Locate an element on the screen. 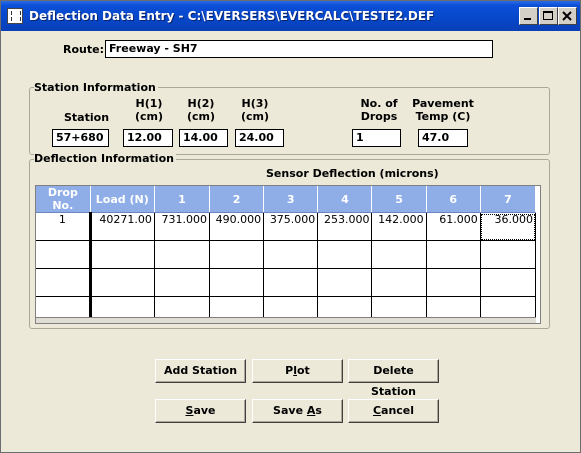 This screenshot has width=581, height=453. plot-label-post: ot is located at coordinates (303, 370).